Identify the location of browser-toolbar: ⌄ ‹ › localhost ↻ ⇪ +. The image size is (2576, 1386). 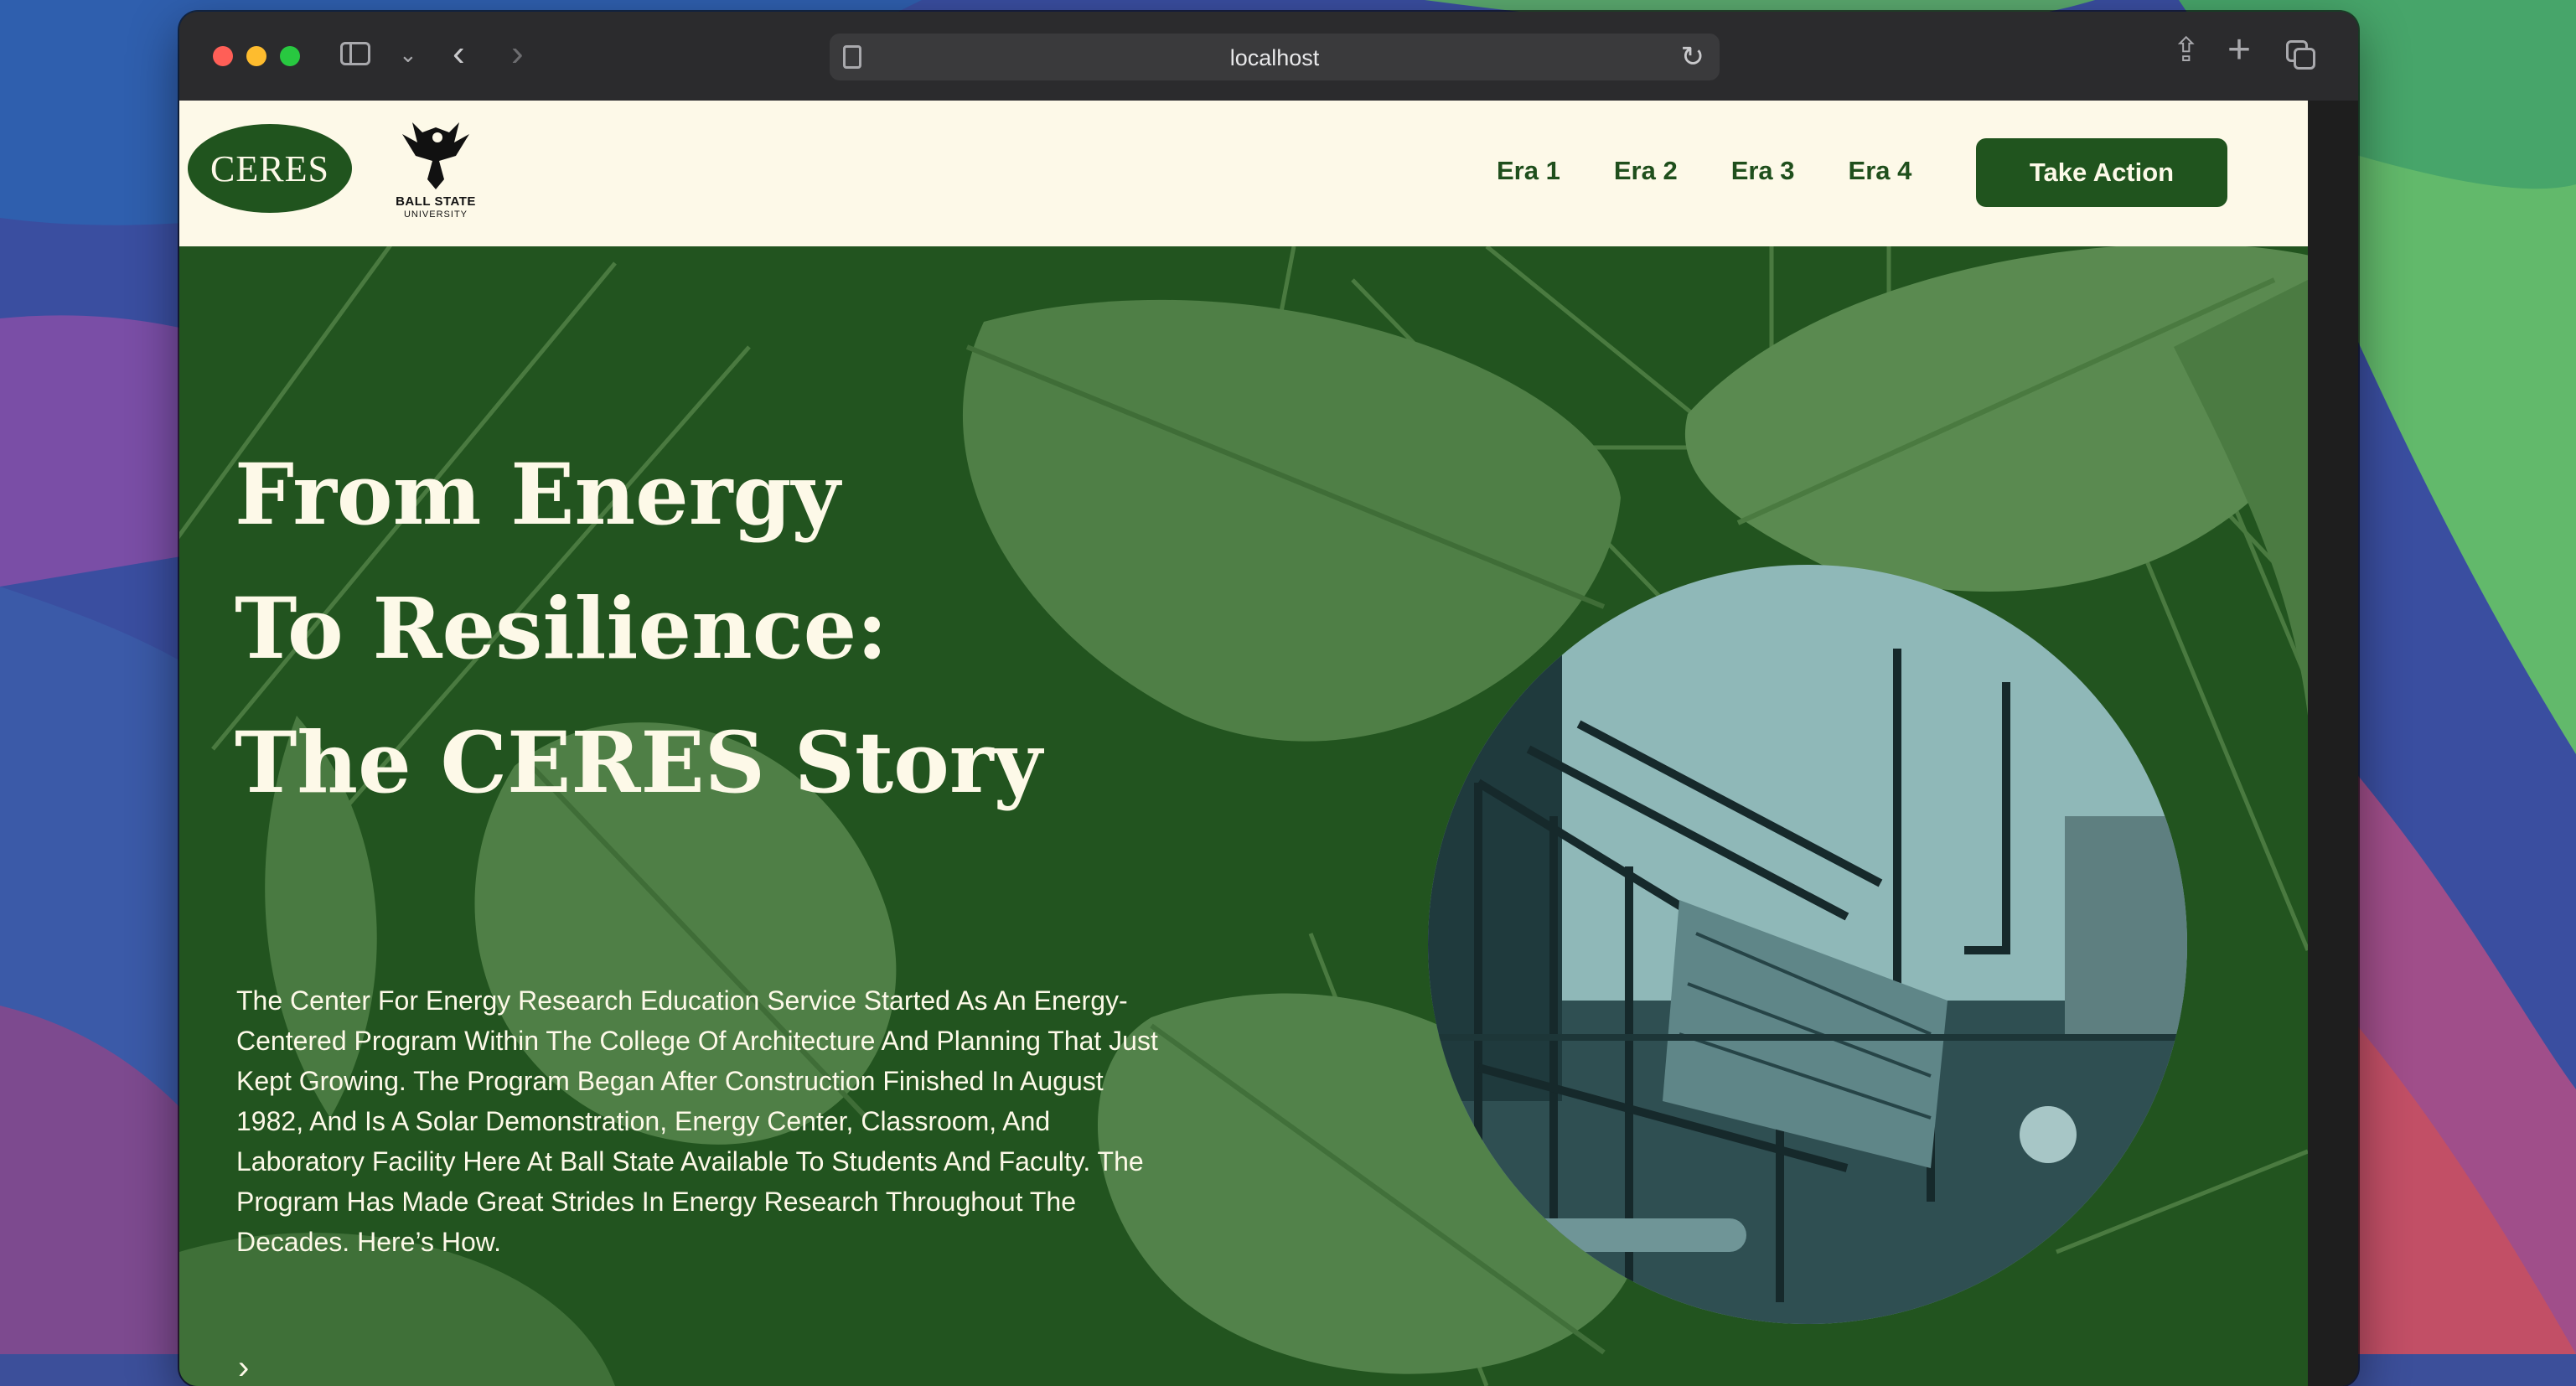
(1268, 57).